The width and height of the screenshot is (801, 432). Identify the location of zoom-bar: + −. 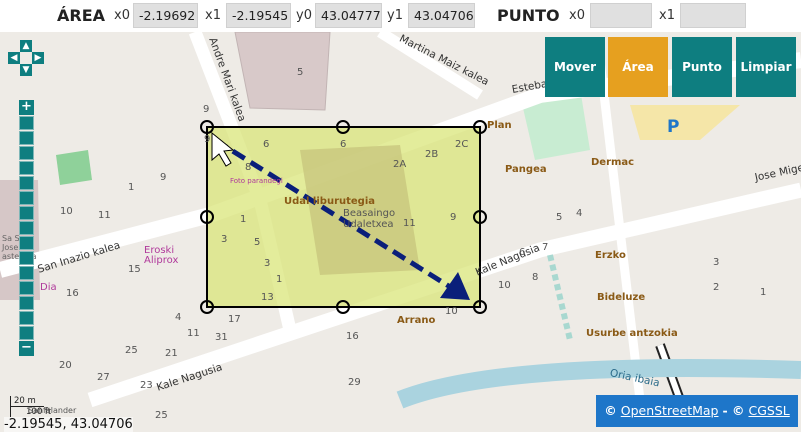
(26, 228).